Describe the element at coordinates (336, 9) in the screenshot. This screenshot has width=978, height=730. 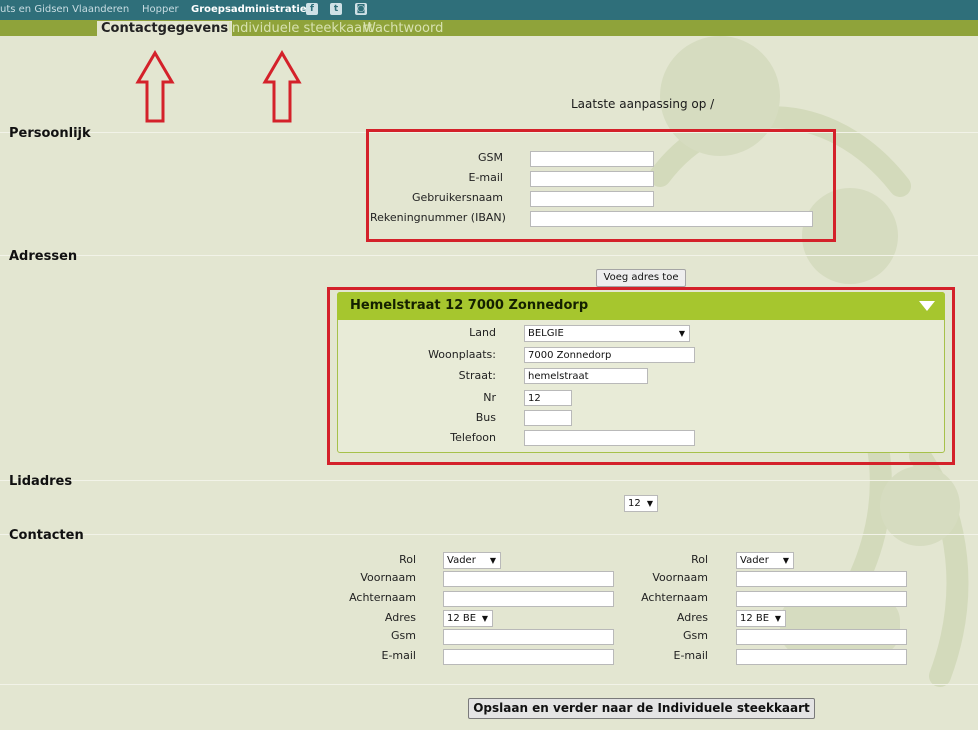
I see `twitter-icon: t` at that location.